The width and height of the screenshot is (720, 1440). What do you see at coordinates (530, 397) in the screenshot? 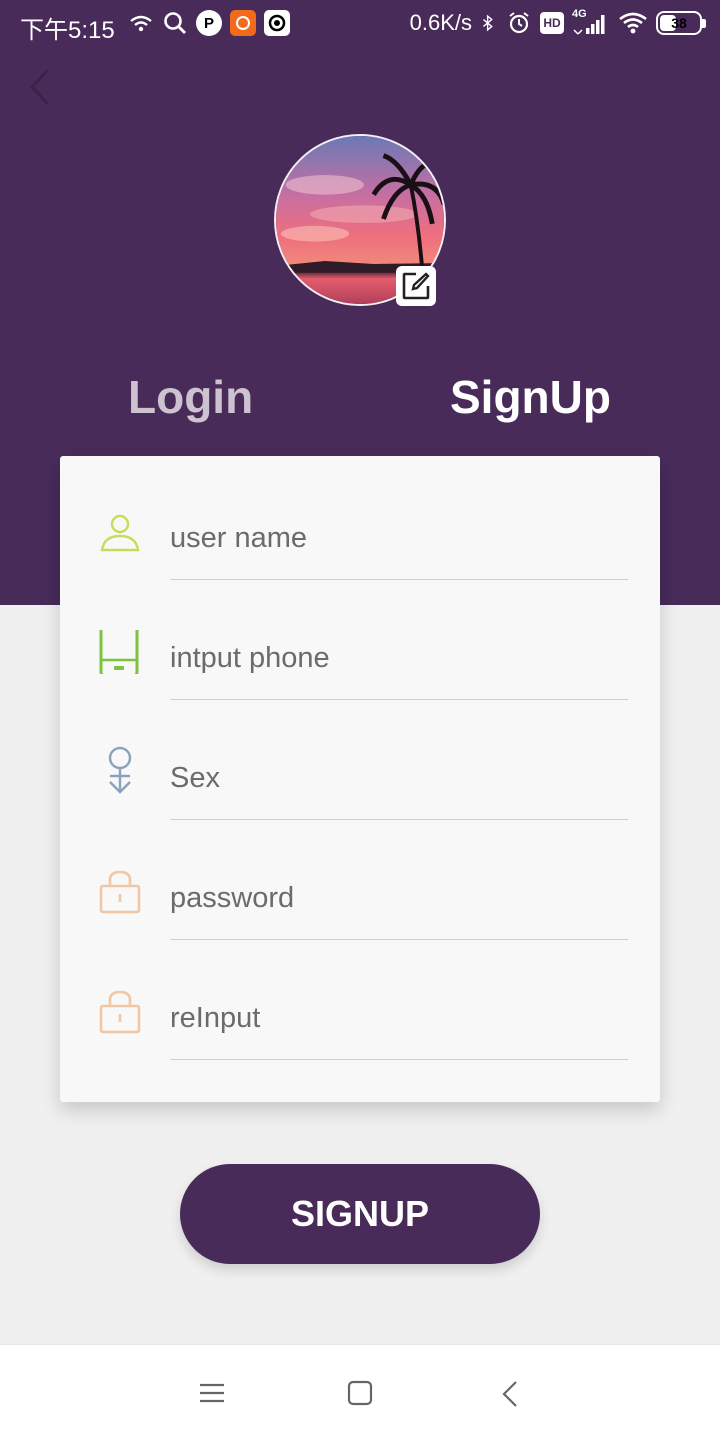
I see `tab-signup: SignUp` at bounding box center [530, 397].